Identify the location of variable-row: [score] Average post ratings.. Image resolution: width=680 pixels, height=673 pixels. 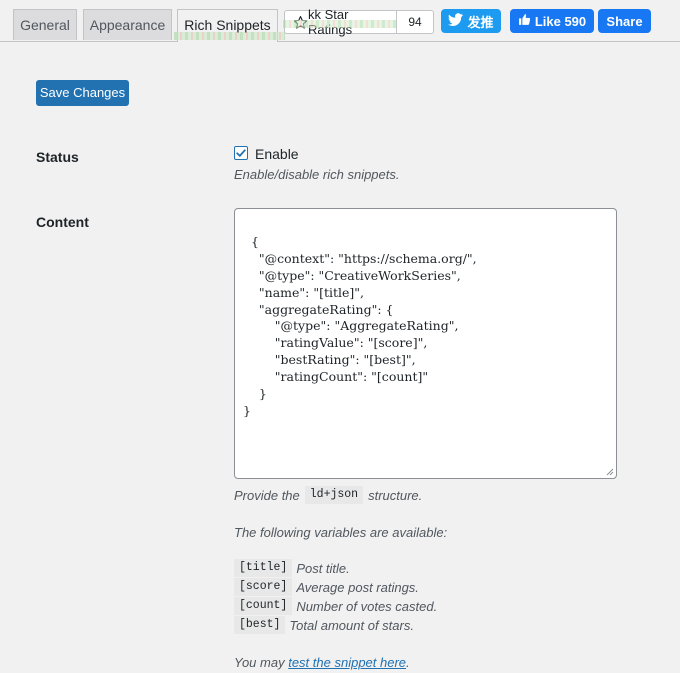
(326, 587).